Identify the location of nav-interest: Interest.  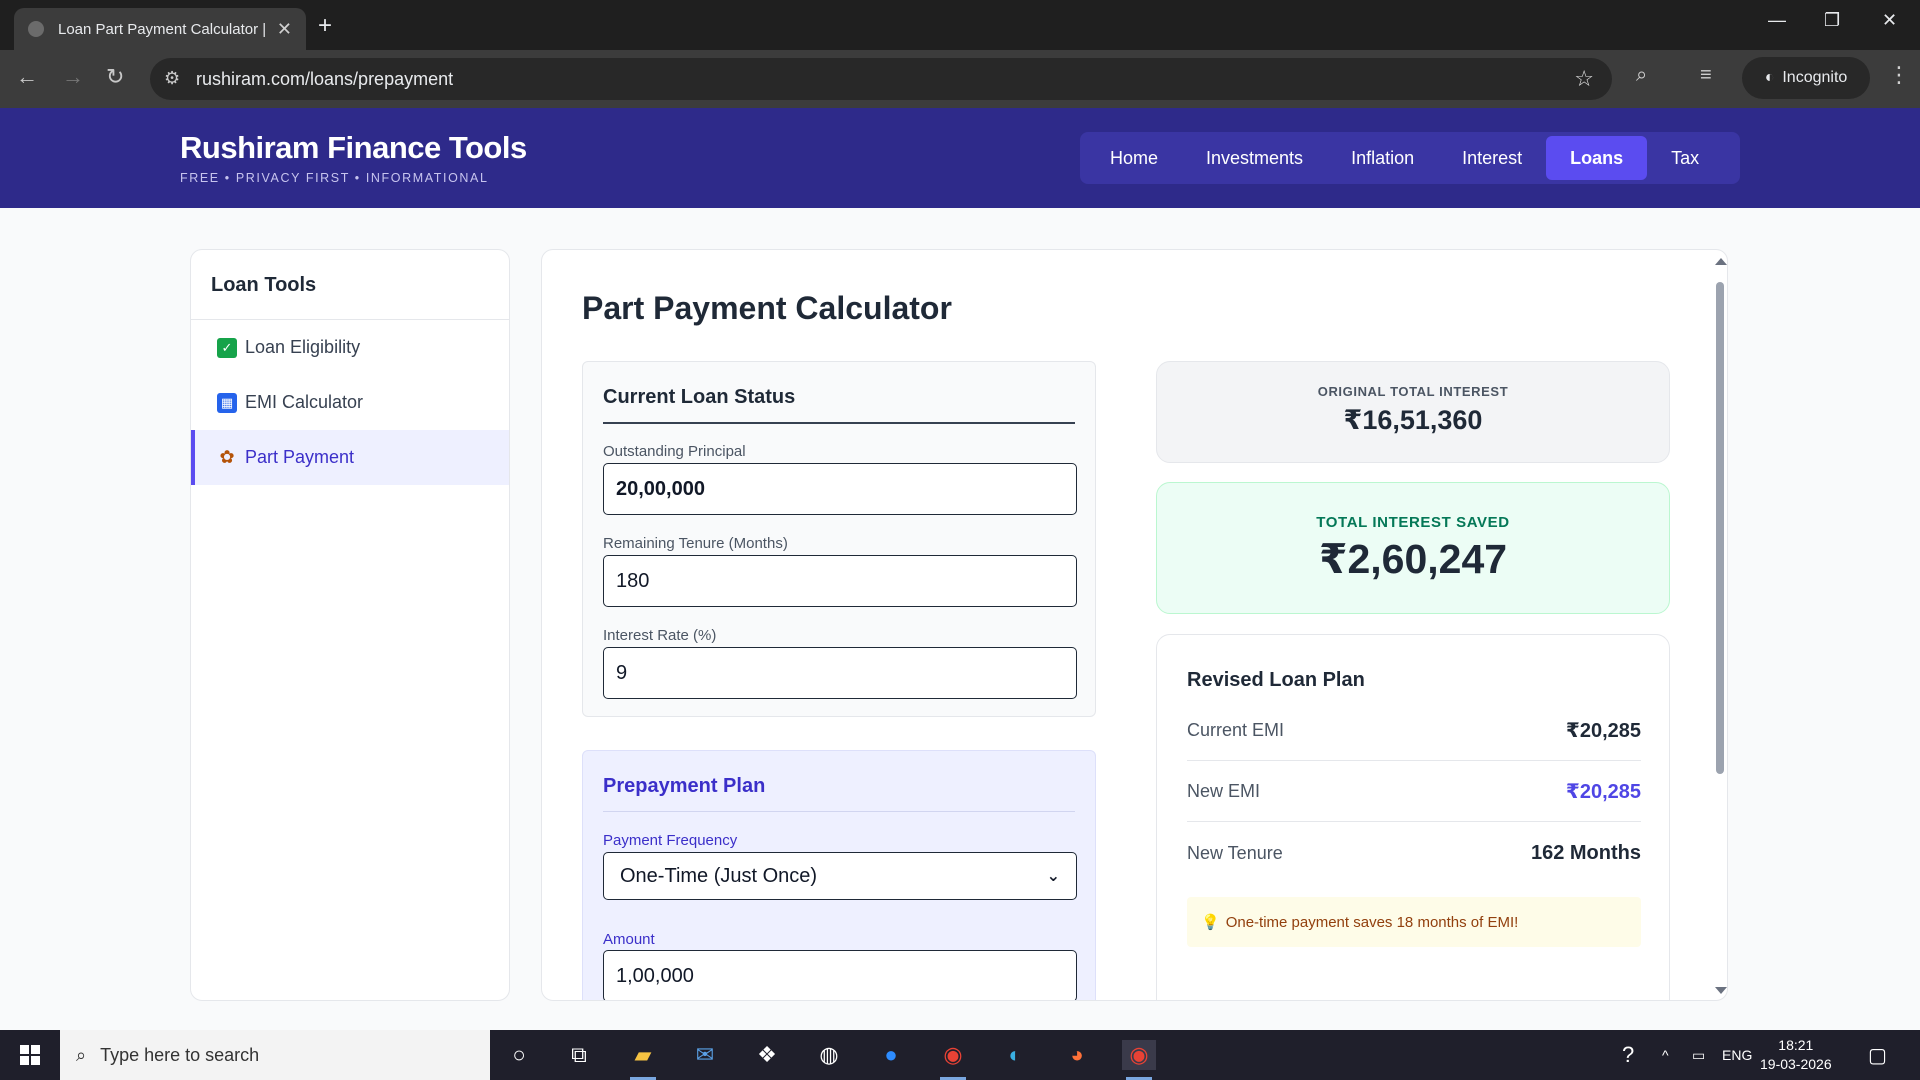
(1492, 158).